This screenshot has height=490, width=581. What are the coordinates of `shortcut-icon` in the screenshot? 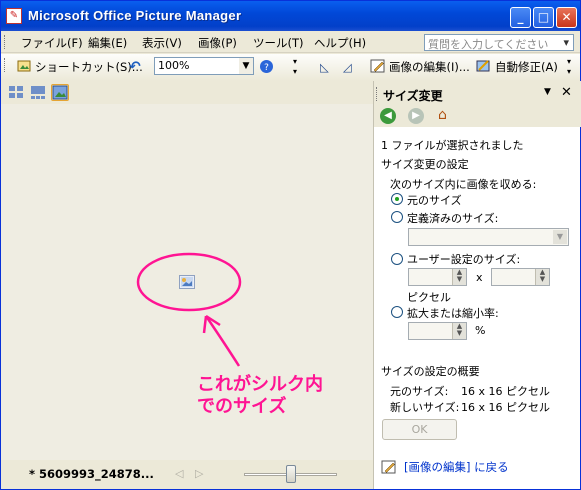 It's located at (25, 67).